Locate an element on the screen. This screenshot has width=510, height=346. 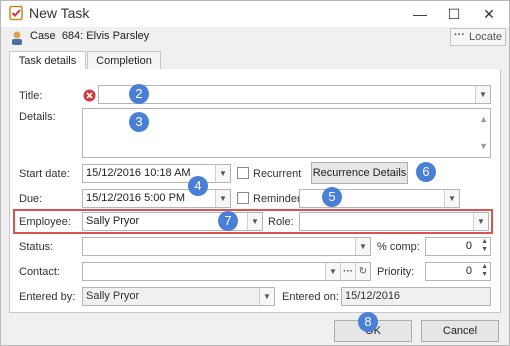
employee-label: Employee: is located at coordinates (45, 222).